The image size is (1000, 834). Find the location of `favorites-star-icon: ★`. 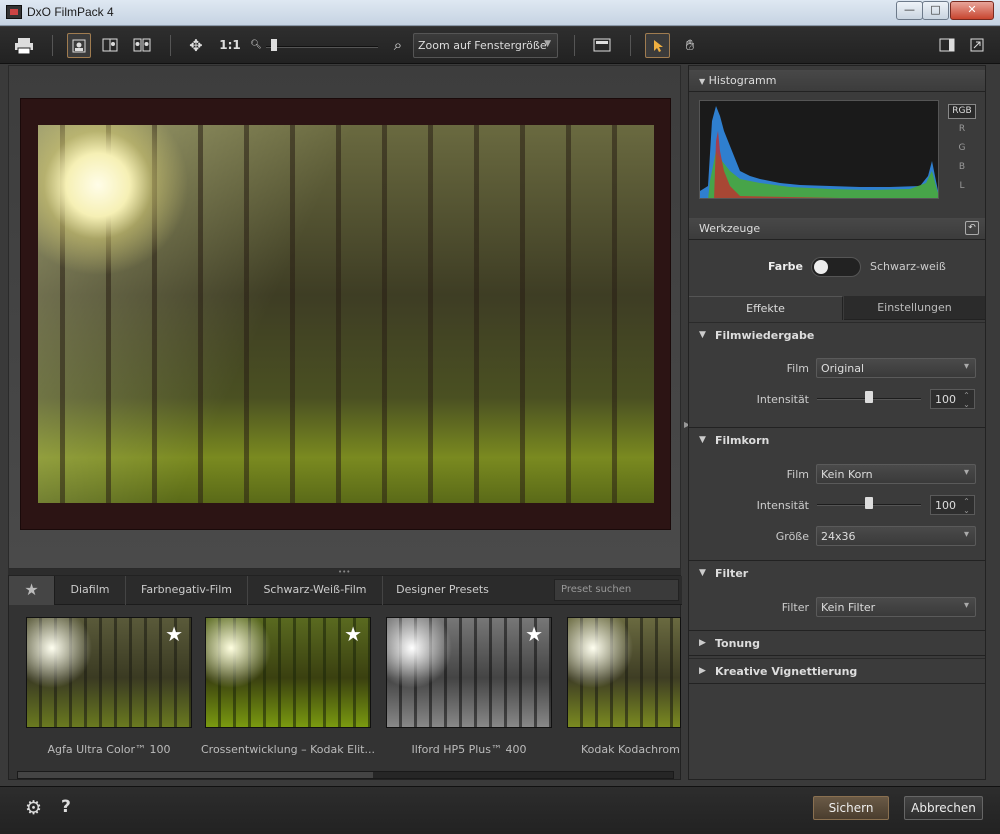

favorites-star-icon: ★ is located at coordinates (32, 590).